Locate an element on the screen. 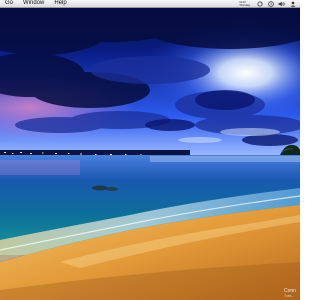  menu-help: Help is located at coordinates (60, 3).